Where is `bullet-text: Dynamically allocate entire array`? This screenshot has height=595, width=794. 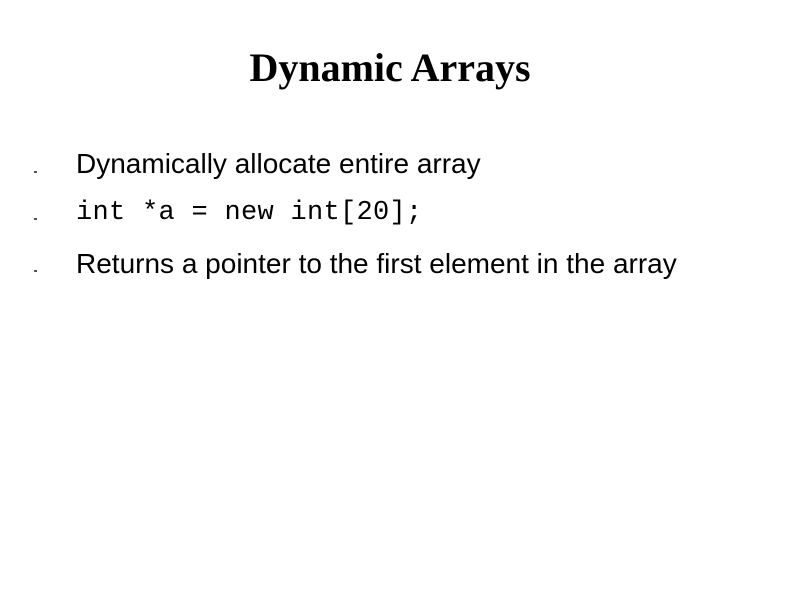
bullet-text: Dynamically allocate entire array is located at coordinates (278, 163).